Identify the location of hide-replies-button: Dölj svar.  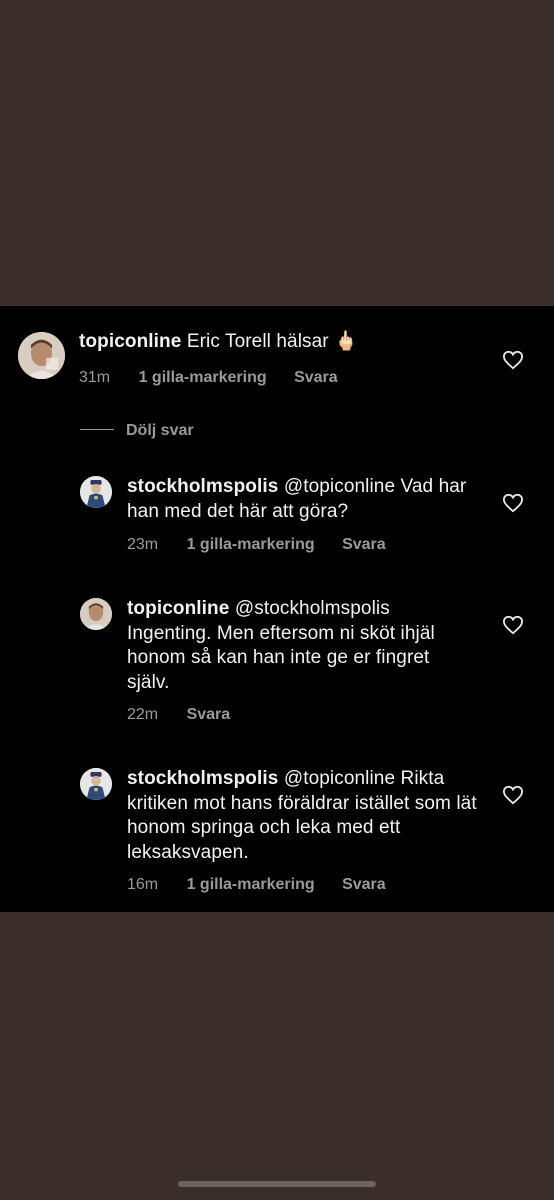
(137, 432).